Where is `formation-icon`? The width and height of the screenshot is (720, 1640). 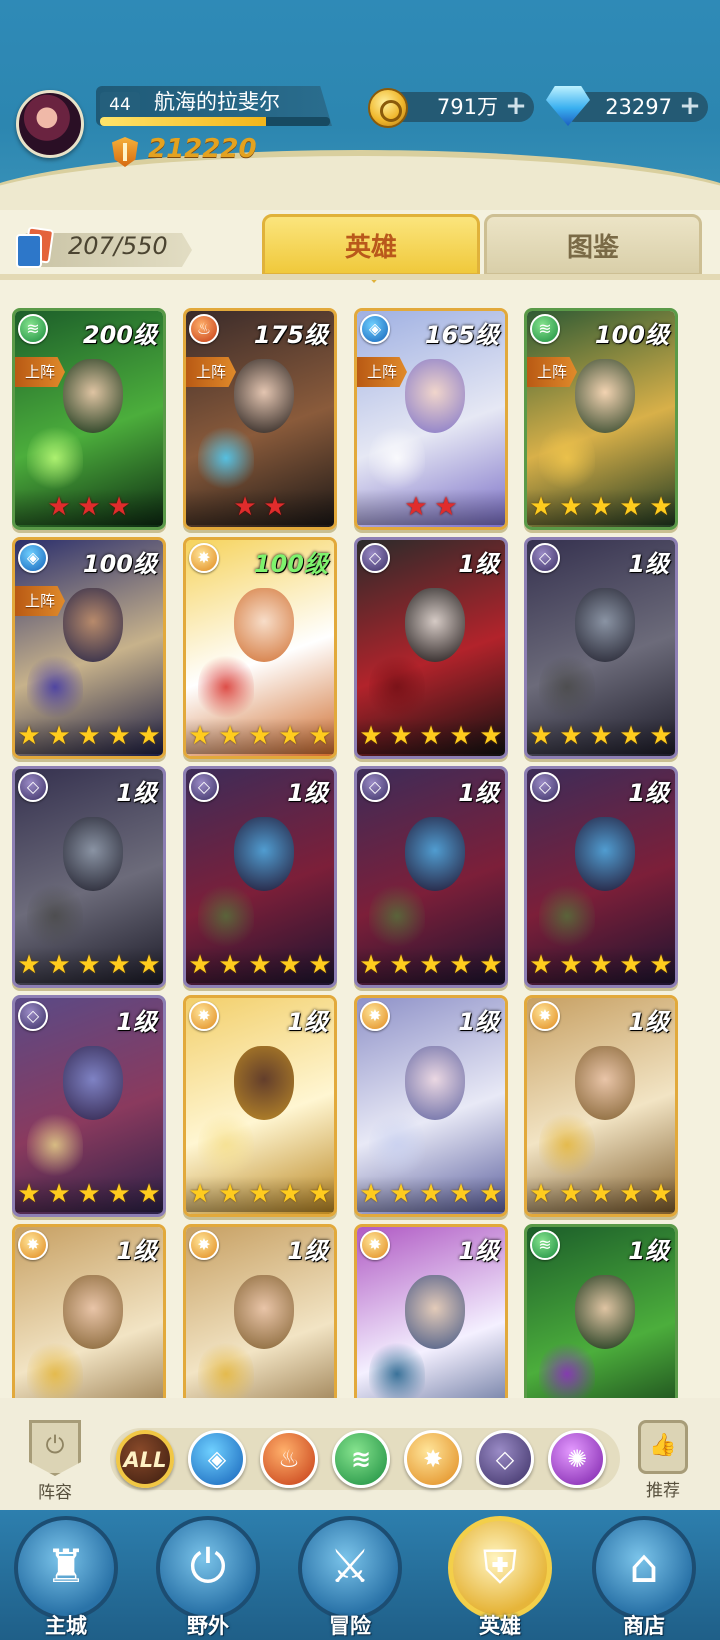
formation-icon is located at coordinates (55, 1448).